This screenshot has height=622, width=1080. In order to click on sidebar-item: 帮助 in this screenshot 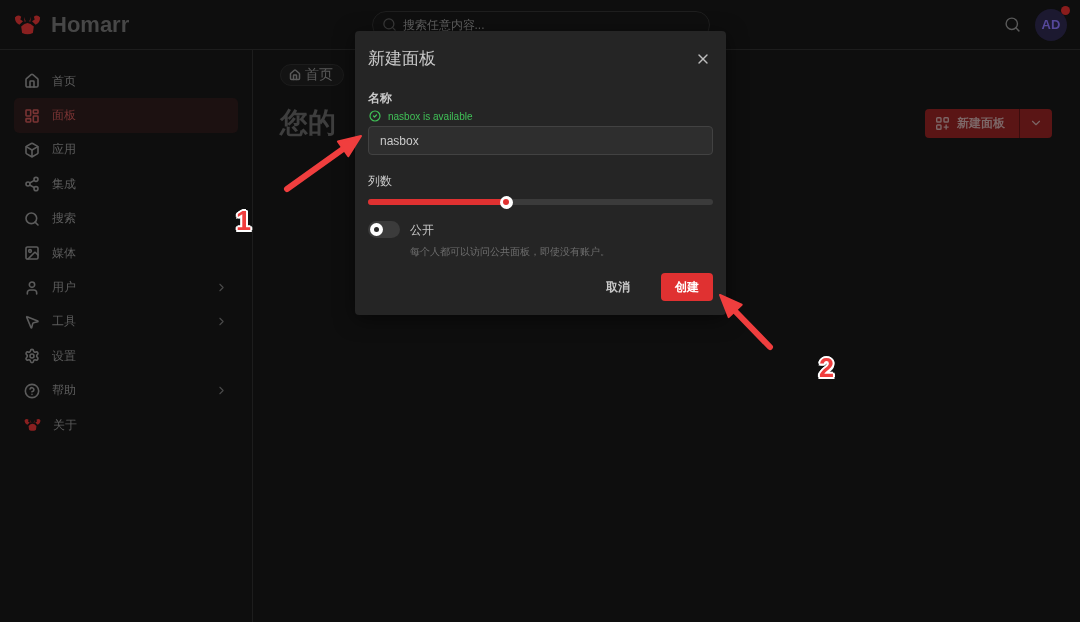, I will do `click(126, 390)`.